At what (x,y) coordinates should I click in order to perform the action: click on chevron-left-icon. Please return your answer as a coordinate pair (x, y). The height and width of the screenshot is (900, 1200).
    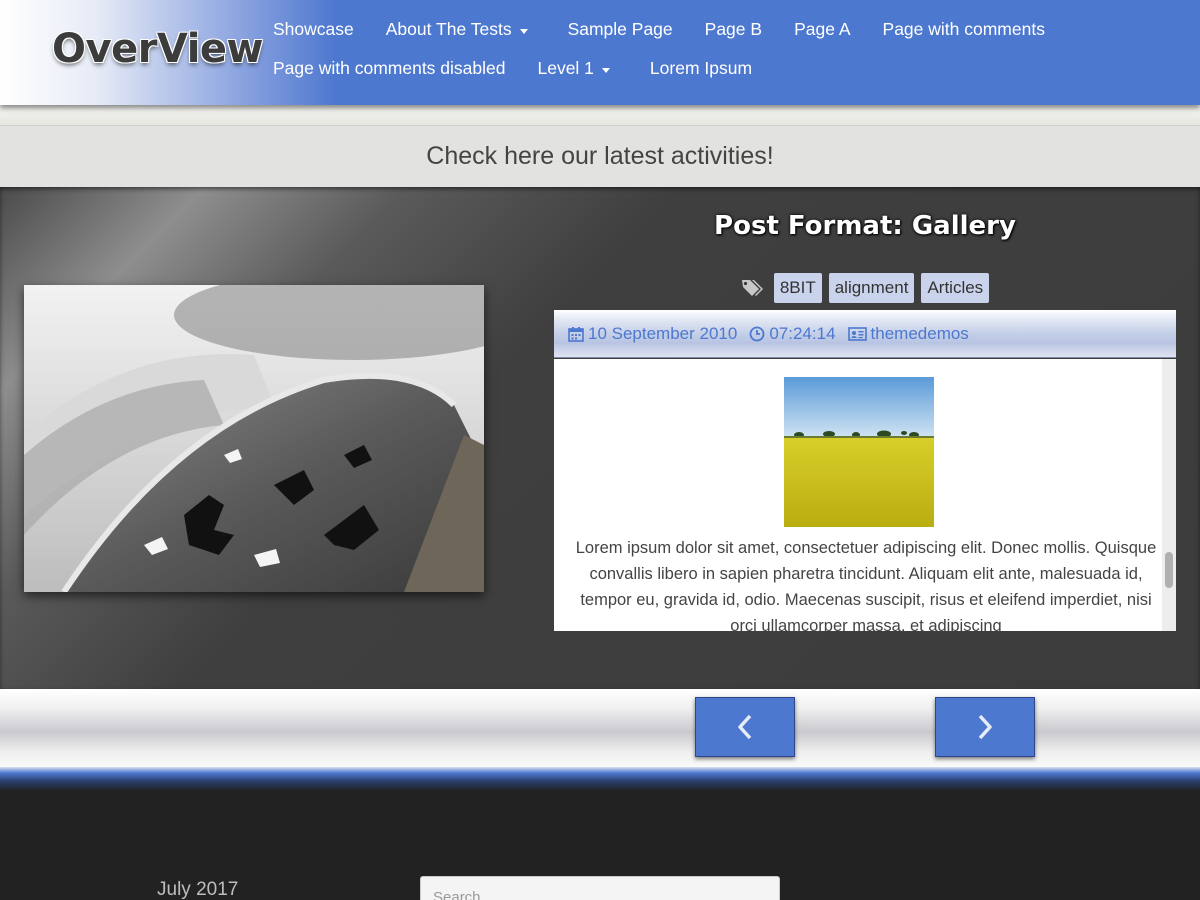
    Looking at the image, I should click on (745, 727).